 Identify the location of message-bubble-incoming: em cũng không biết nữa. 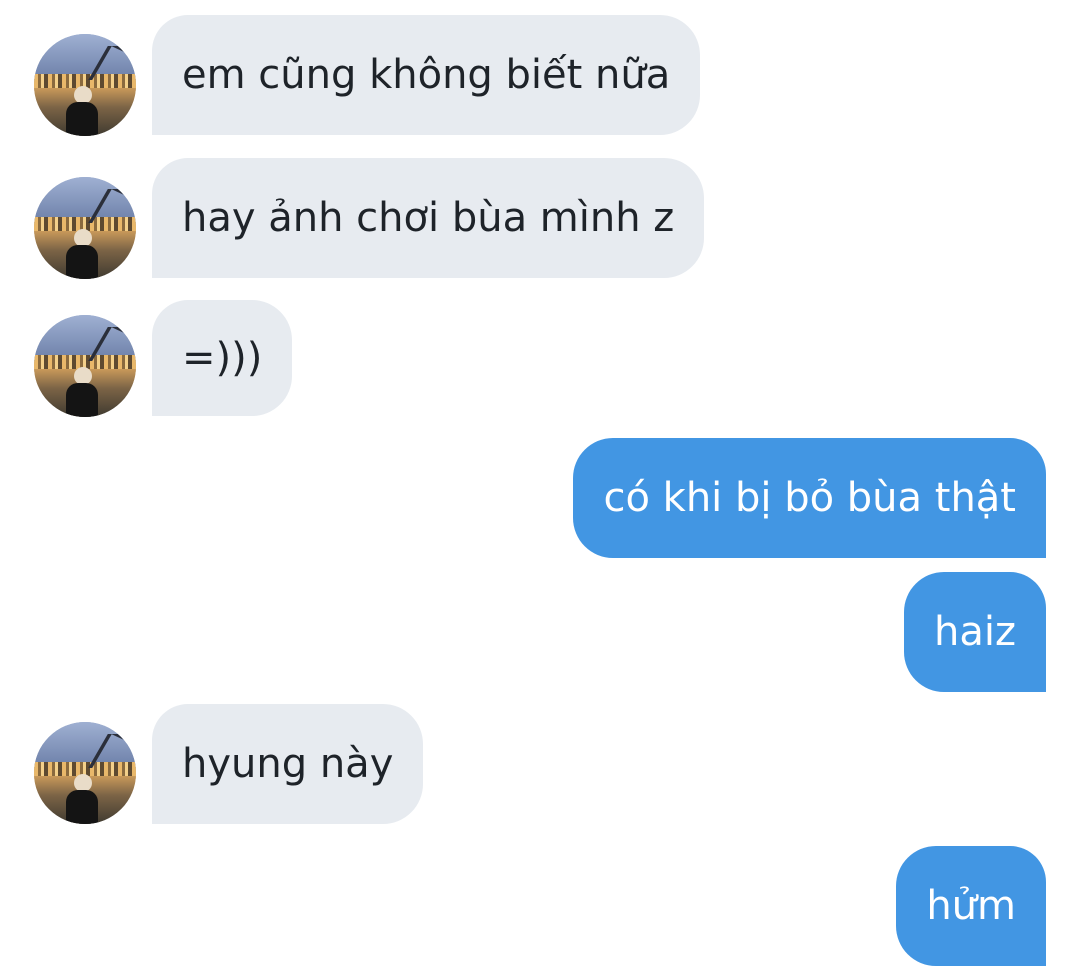
(426, 75).